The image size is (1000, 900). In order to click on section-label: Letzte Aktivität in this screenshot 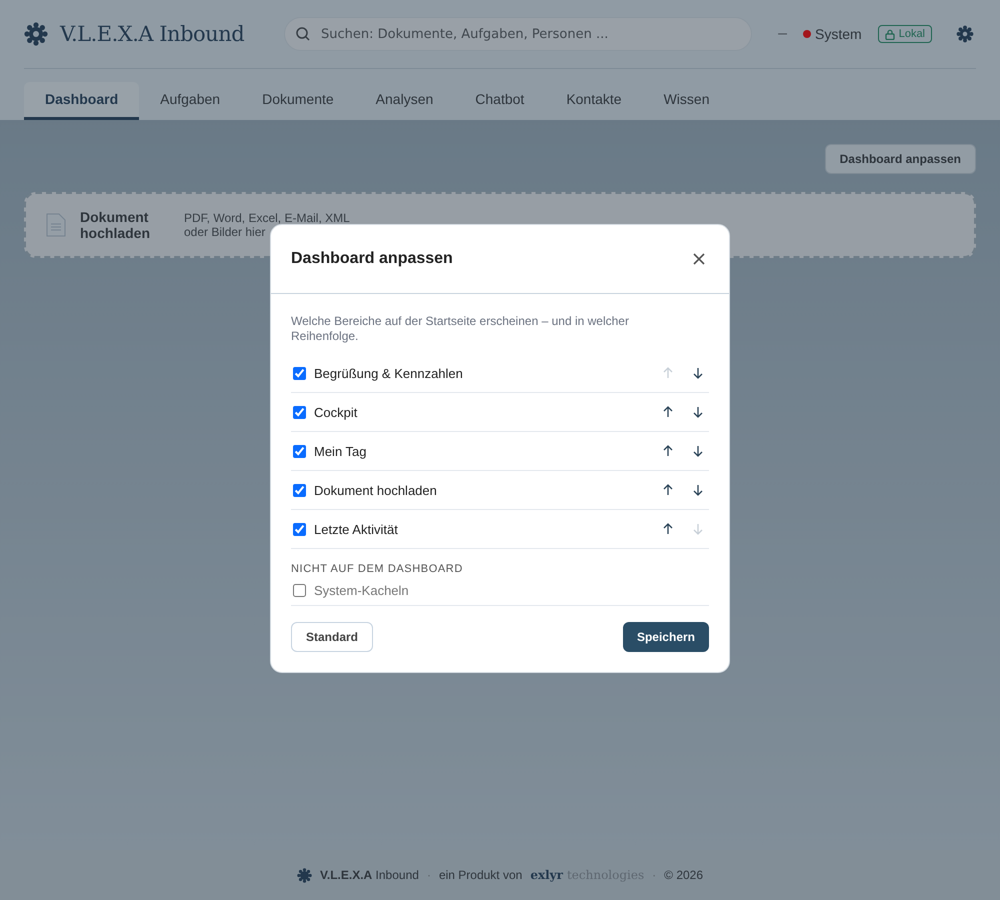, I will do `click(356, 529)`.